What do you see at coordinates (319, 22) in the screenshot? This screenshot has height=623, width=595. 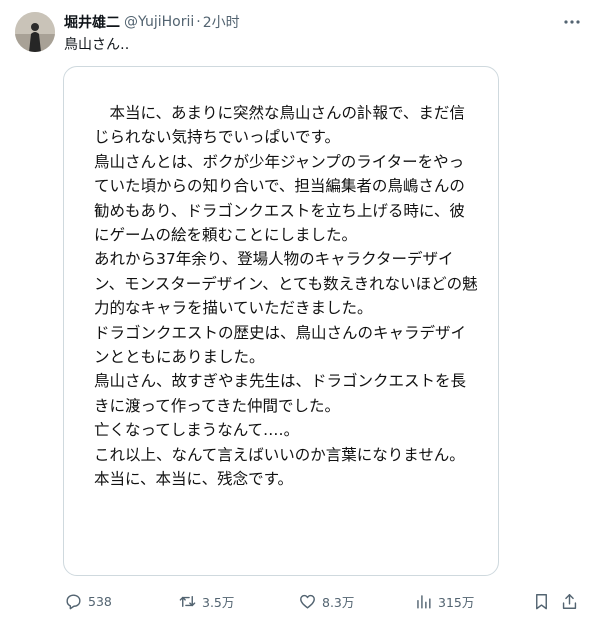 I see `tweet-header: 堀井雄二 @YujiHorii · 2小时` at bounding box center [319, 22].